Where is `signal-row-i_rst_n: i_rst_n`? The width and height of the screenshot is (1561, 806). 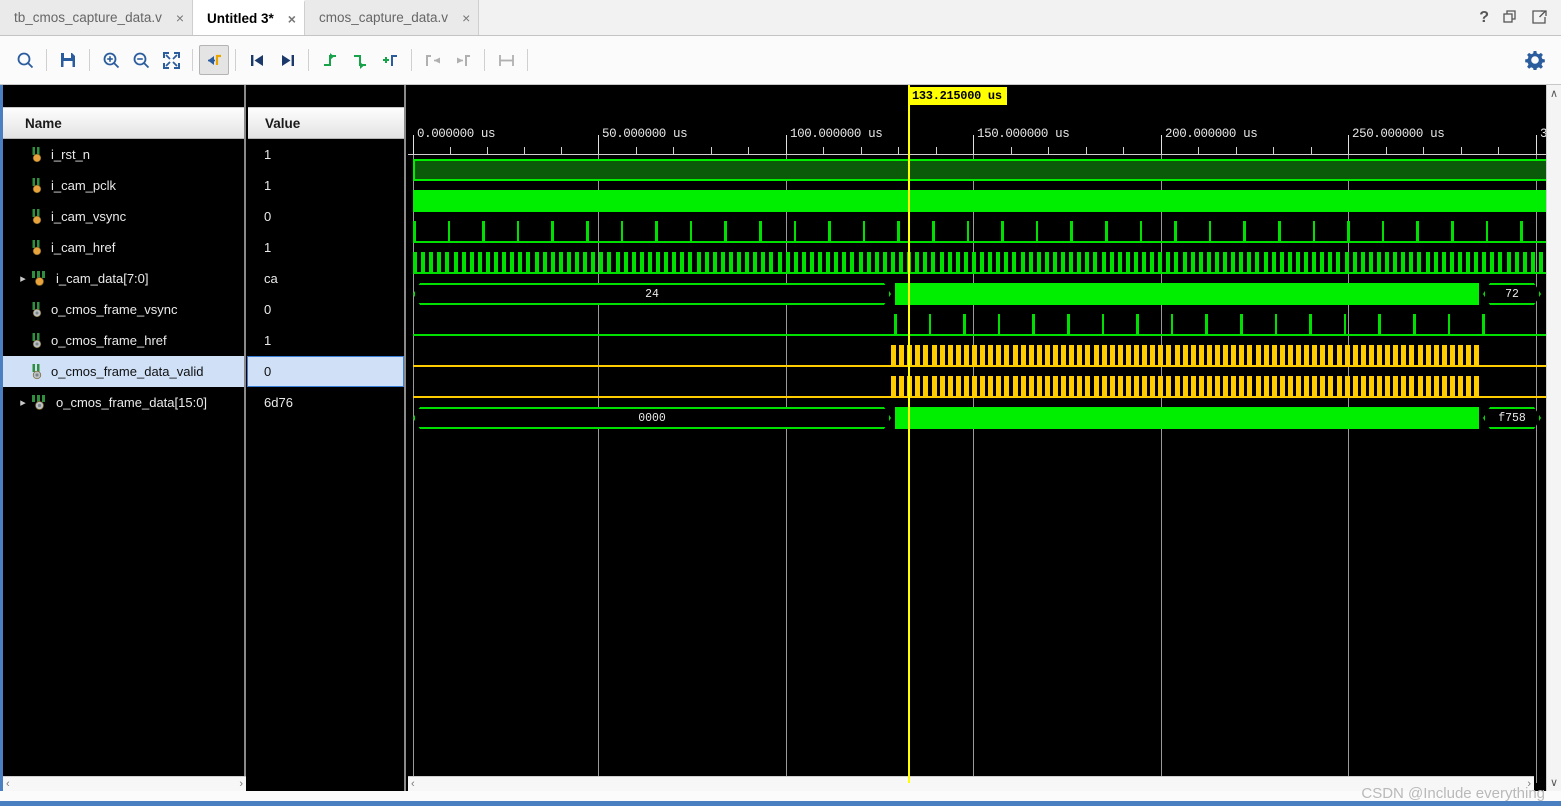 signal-row-i_rst_n: i_rst_n is located at coordinates (123, 154).